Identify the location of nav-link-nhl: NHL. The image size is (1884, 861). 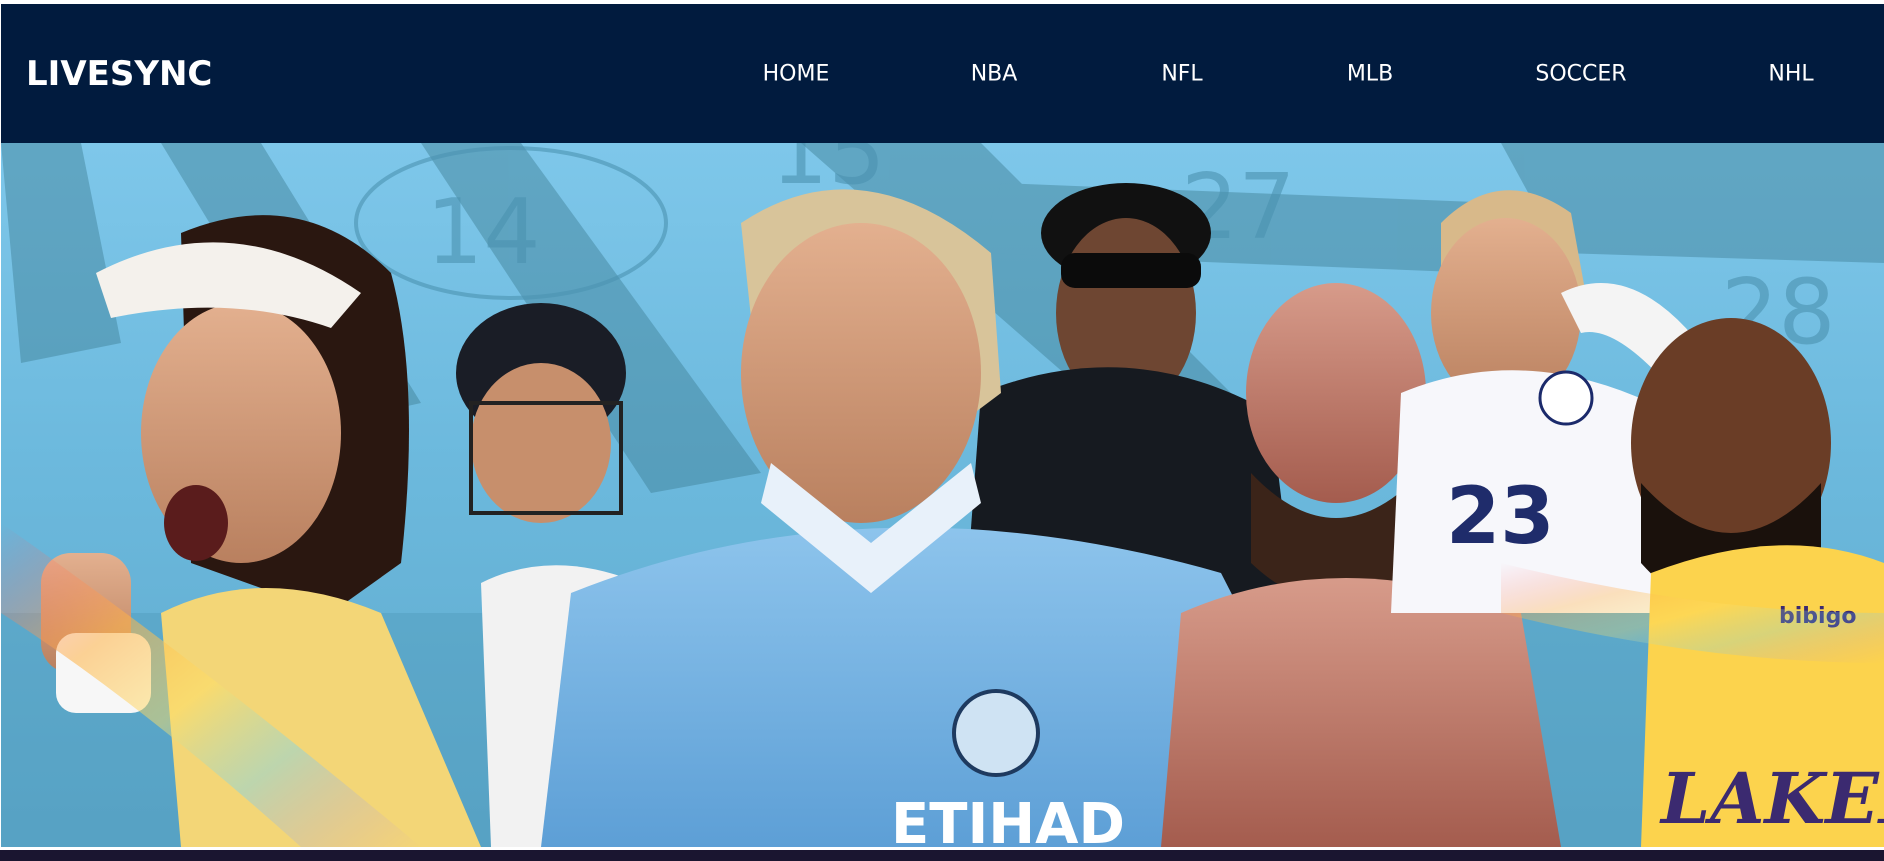
(1790, 73).